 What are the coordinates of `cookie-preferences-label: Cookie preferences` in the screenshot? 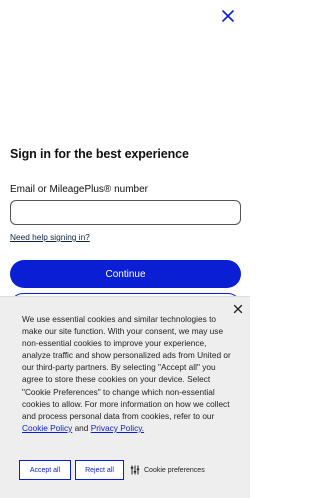 It's located at (174, 470).